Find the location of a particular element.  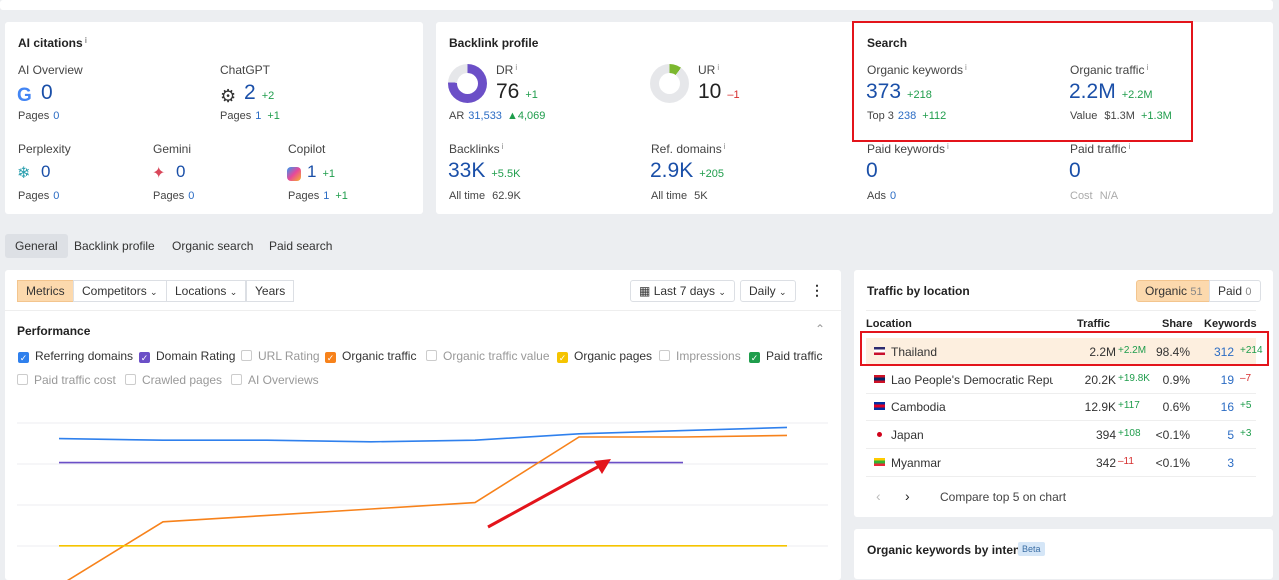

ar-value: 31,533 is located at coordinates (485, 116).